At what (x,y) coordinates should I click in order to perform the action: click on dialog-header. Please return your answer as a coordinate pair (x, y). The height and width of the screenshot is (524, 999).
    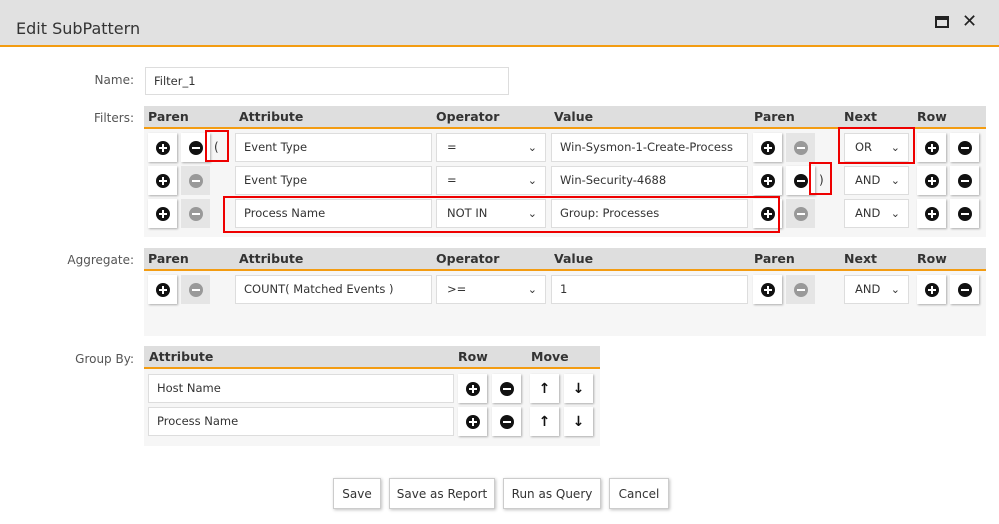
    Looking at the image, I should click on (499, 23).